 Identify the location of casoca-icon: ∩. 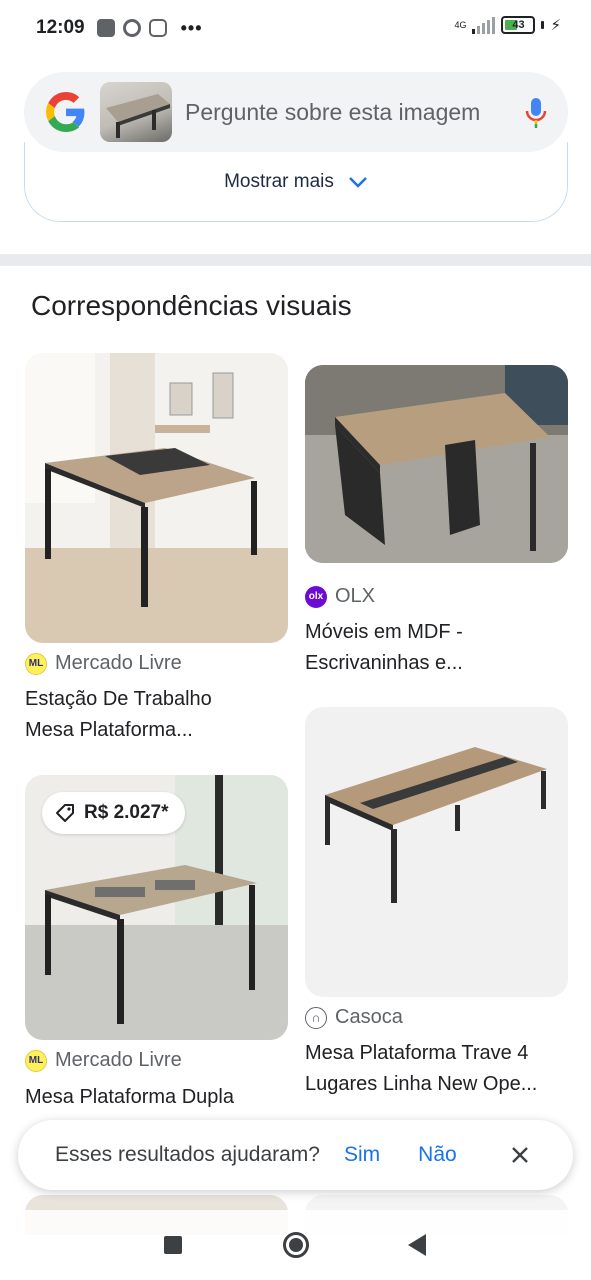
(316, 1017).